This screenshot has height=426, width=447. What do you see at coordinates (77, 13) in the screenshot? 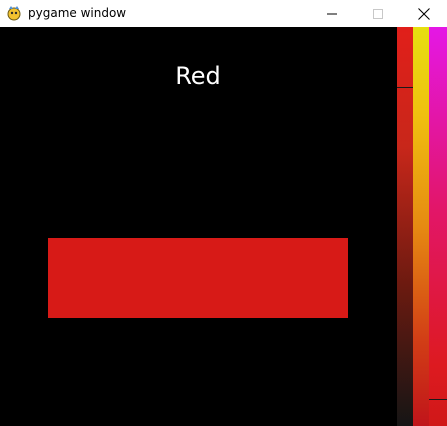
I see `window-title: pygame window` at bounding box center [77, 13].